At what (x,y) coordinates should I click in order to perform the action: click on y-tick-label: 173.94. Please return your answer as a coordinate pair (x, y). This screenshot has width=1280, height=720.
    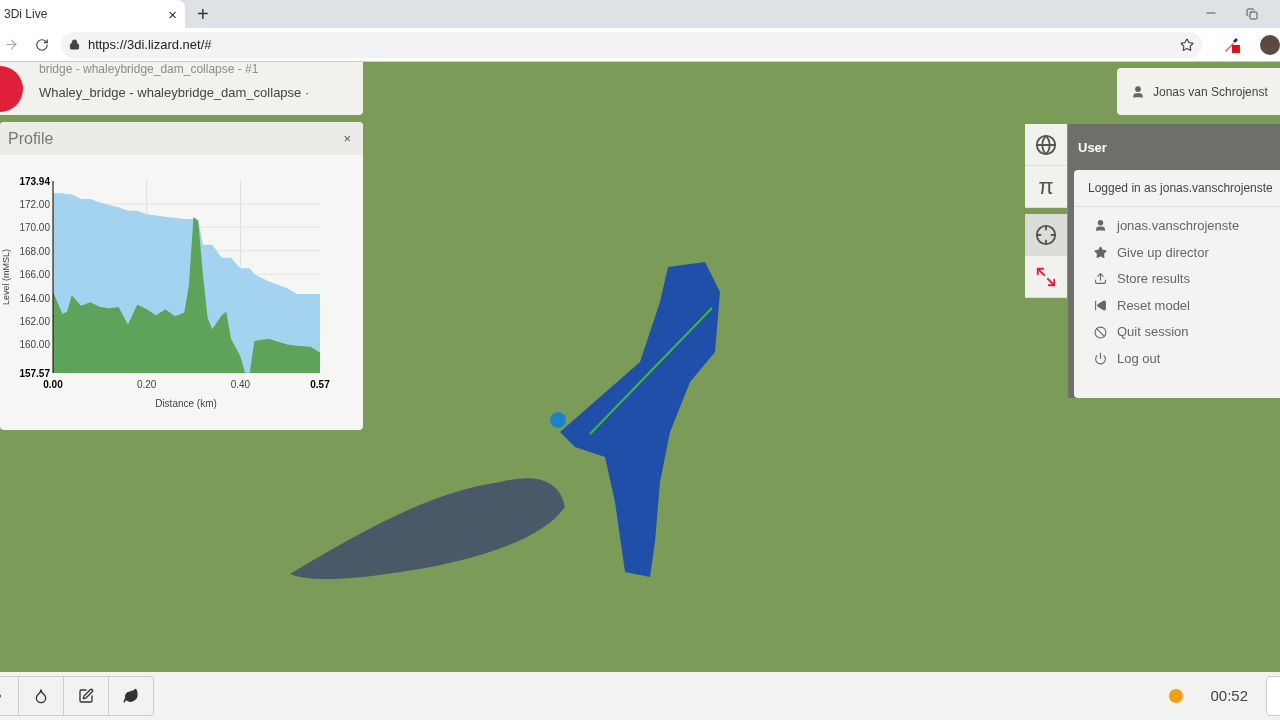
    Looking at the image, I should click on (34, 181).